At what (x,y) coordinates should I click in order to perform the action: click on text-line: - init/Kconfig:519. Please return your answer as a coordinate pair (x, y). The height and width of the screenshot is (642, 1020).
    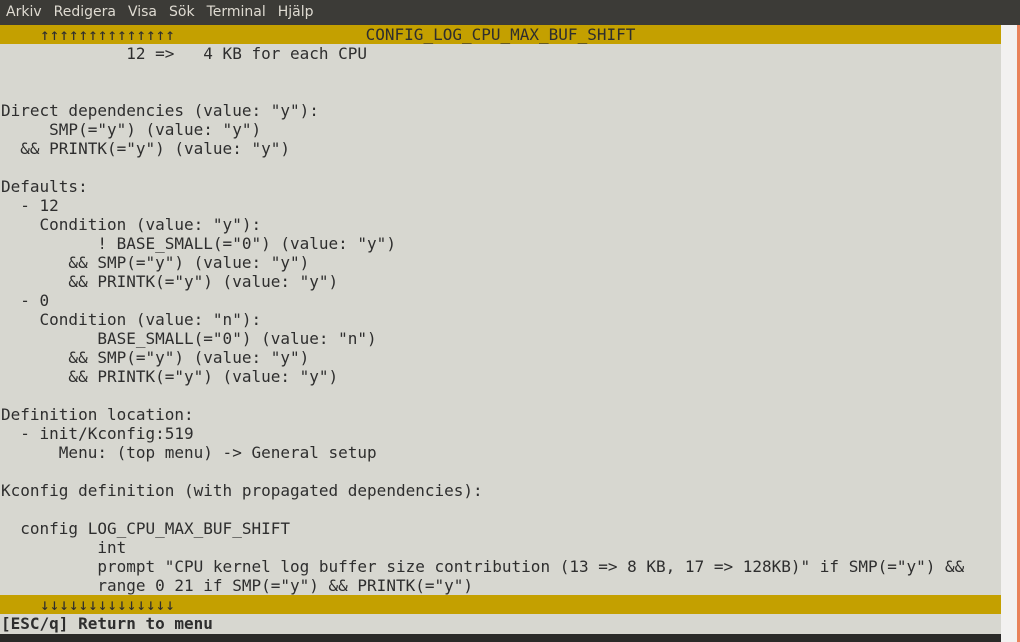
    Looking at the image, I should click on (97, 433).